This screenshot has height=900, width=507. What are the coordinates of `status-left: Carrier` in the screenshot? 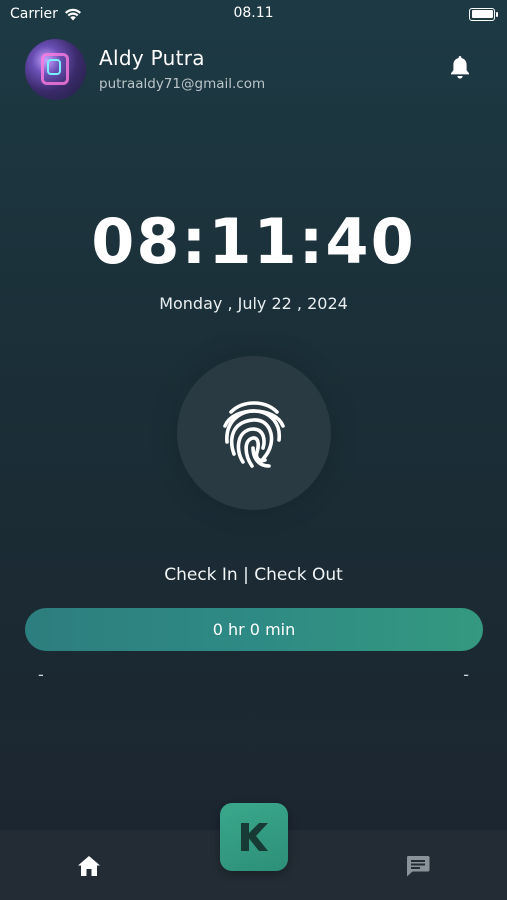 It's located at (46, 14).